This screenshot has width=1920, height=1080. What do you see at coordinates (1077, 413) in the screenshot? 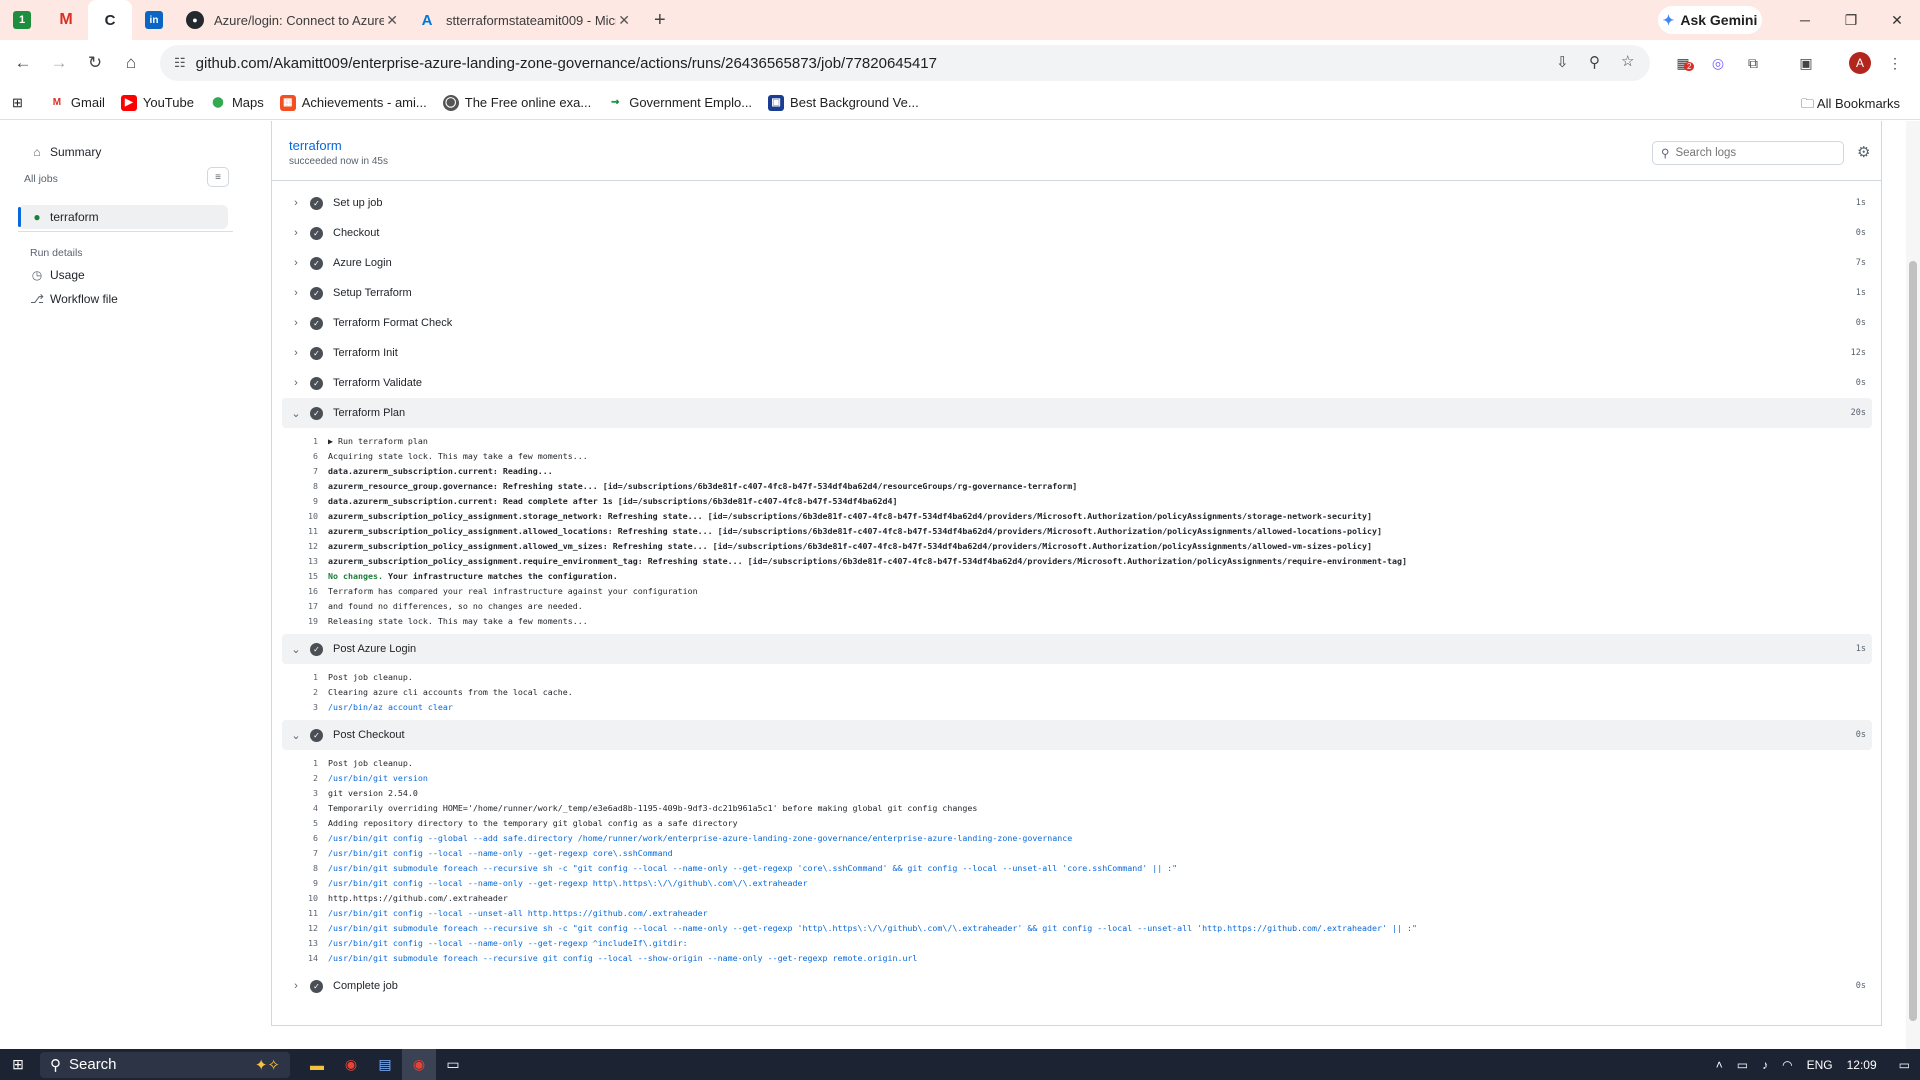
I see `step-row: ⌄ ✓ Terraform Plan 20s` at bounding box center [1077, 413].